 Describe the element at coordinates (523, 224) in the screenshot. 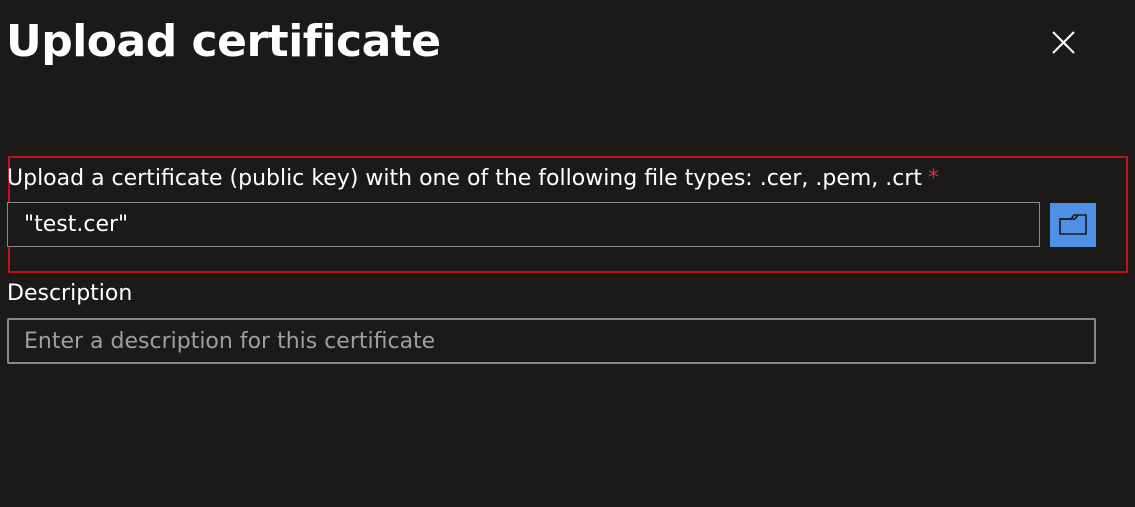

I see `file-name-field: "test.cer"` at that location.